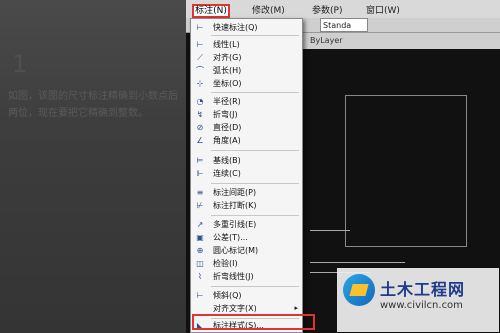 The height and width of the screenshot is (333, 500). I want to click on quick-dim-icon: ⊢, so click(200, 27).